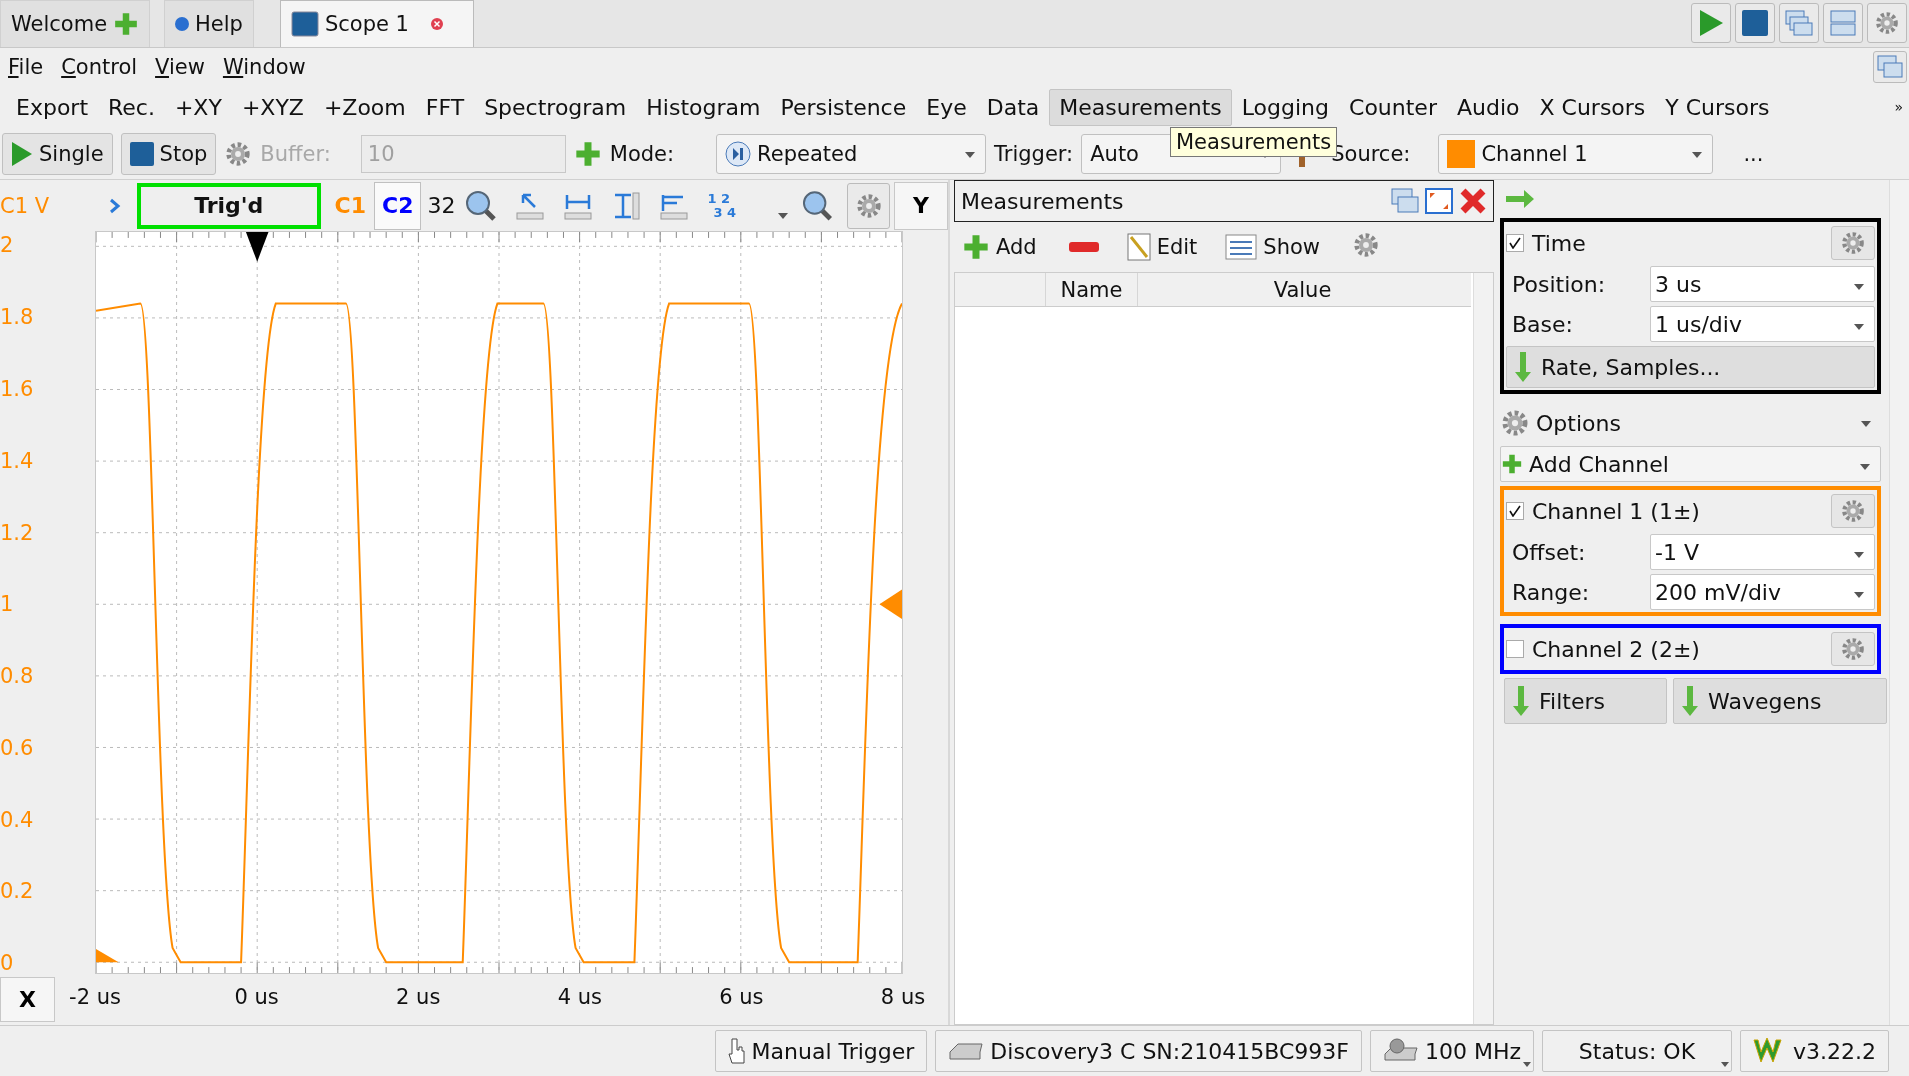 The image size is (1909, 1076). Describe the element at coordinates (418, 997) in the screenshot. I see `x-tick-label: 2 us` at that location.